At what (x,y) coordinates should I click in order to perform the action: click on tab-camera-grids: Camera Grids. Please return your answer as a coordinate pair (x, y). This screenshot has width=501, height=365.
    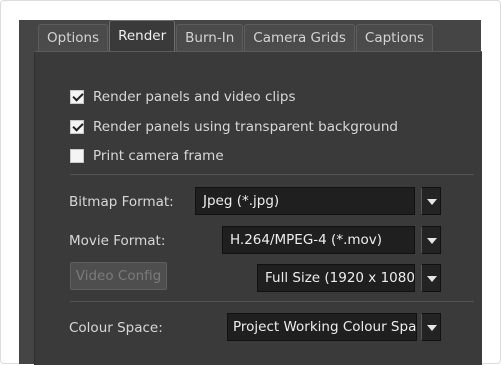
    Looking at the image, I should click on (299, 37).